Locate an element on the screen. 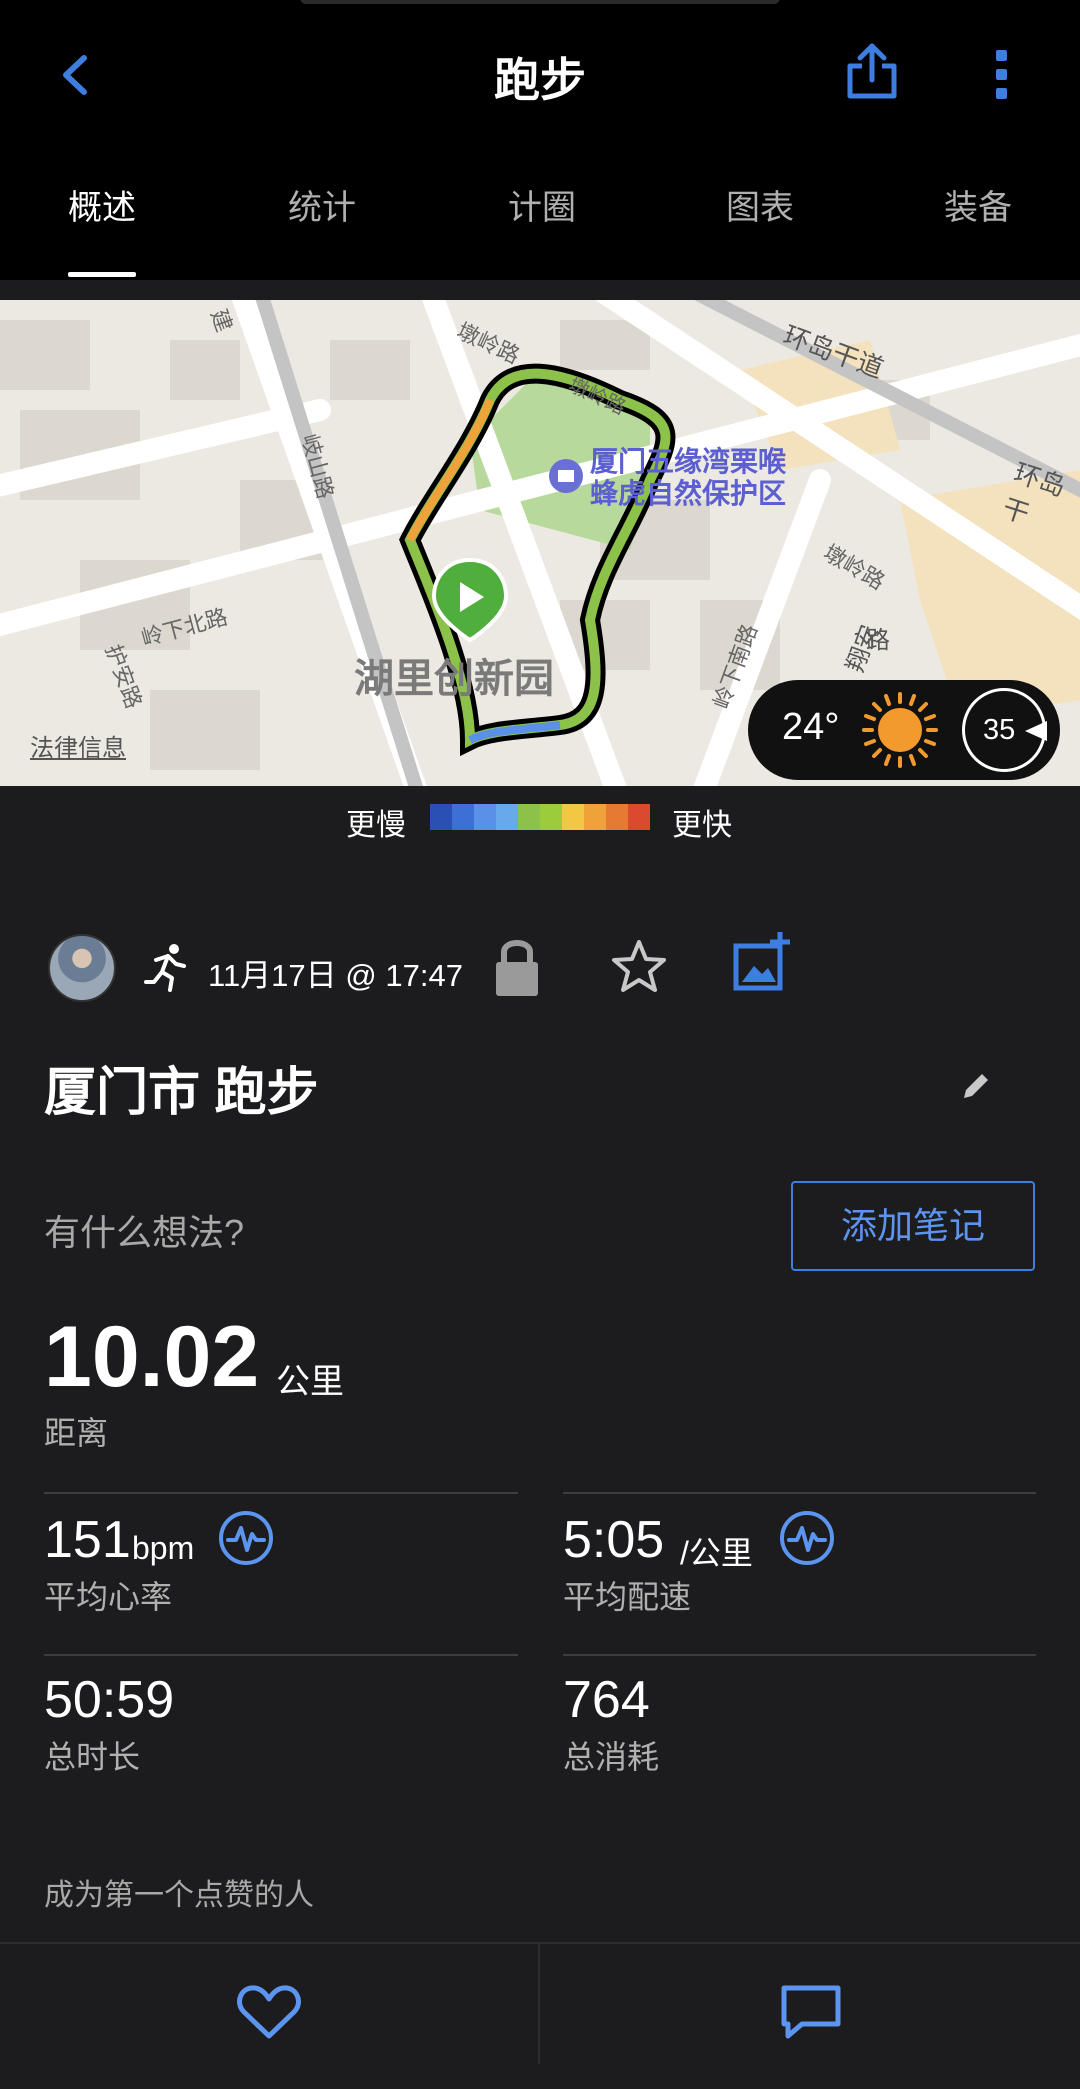  share-icon is located at coordinates (872, 71).